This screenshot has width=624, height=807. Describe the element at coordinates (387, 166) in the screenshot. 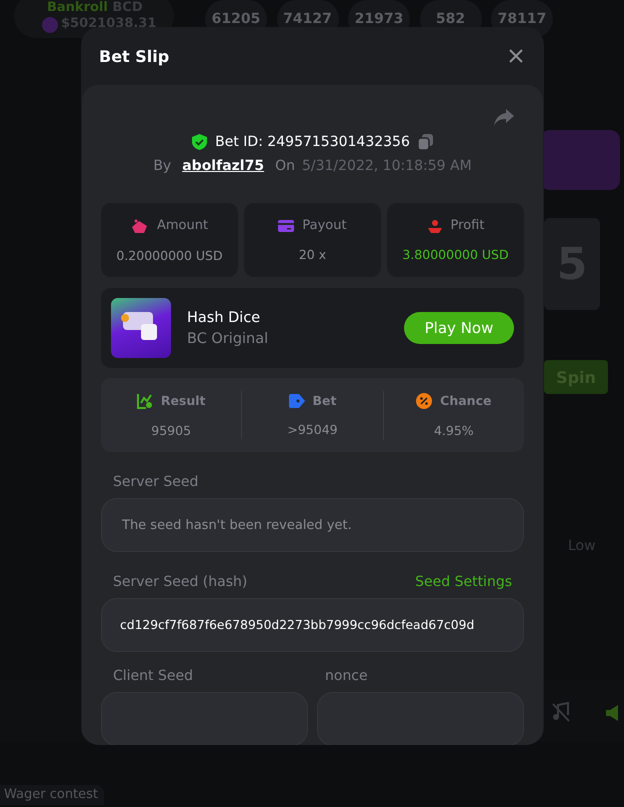

I see `bet-timestamp: 5/31/2022, 10:18:59 AM` at that location.